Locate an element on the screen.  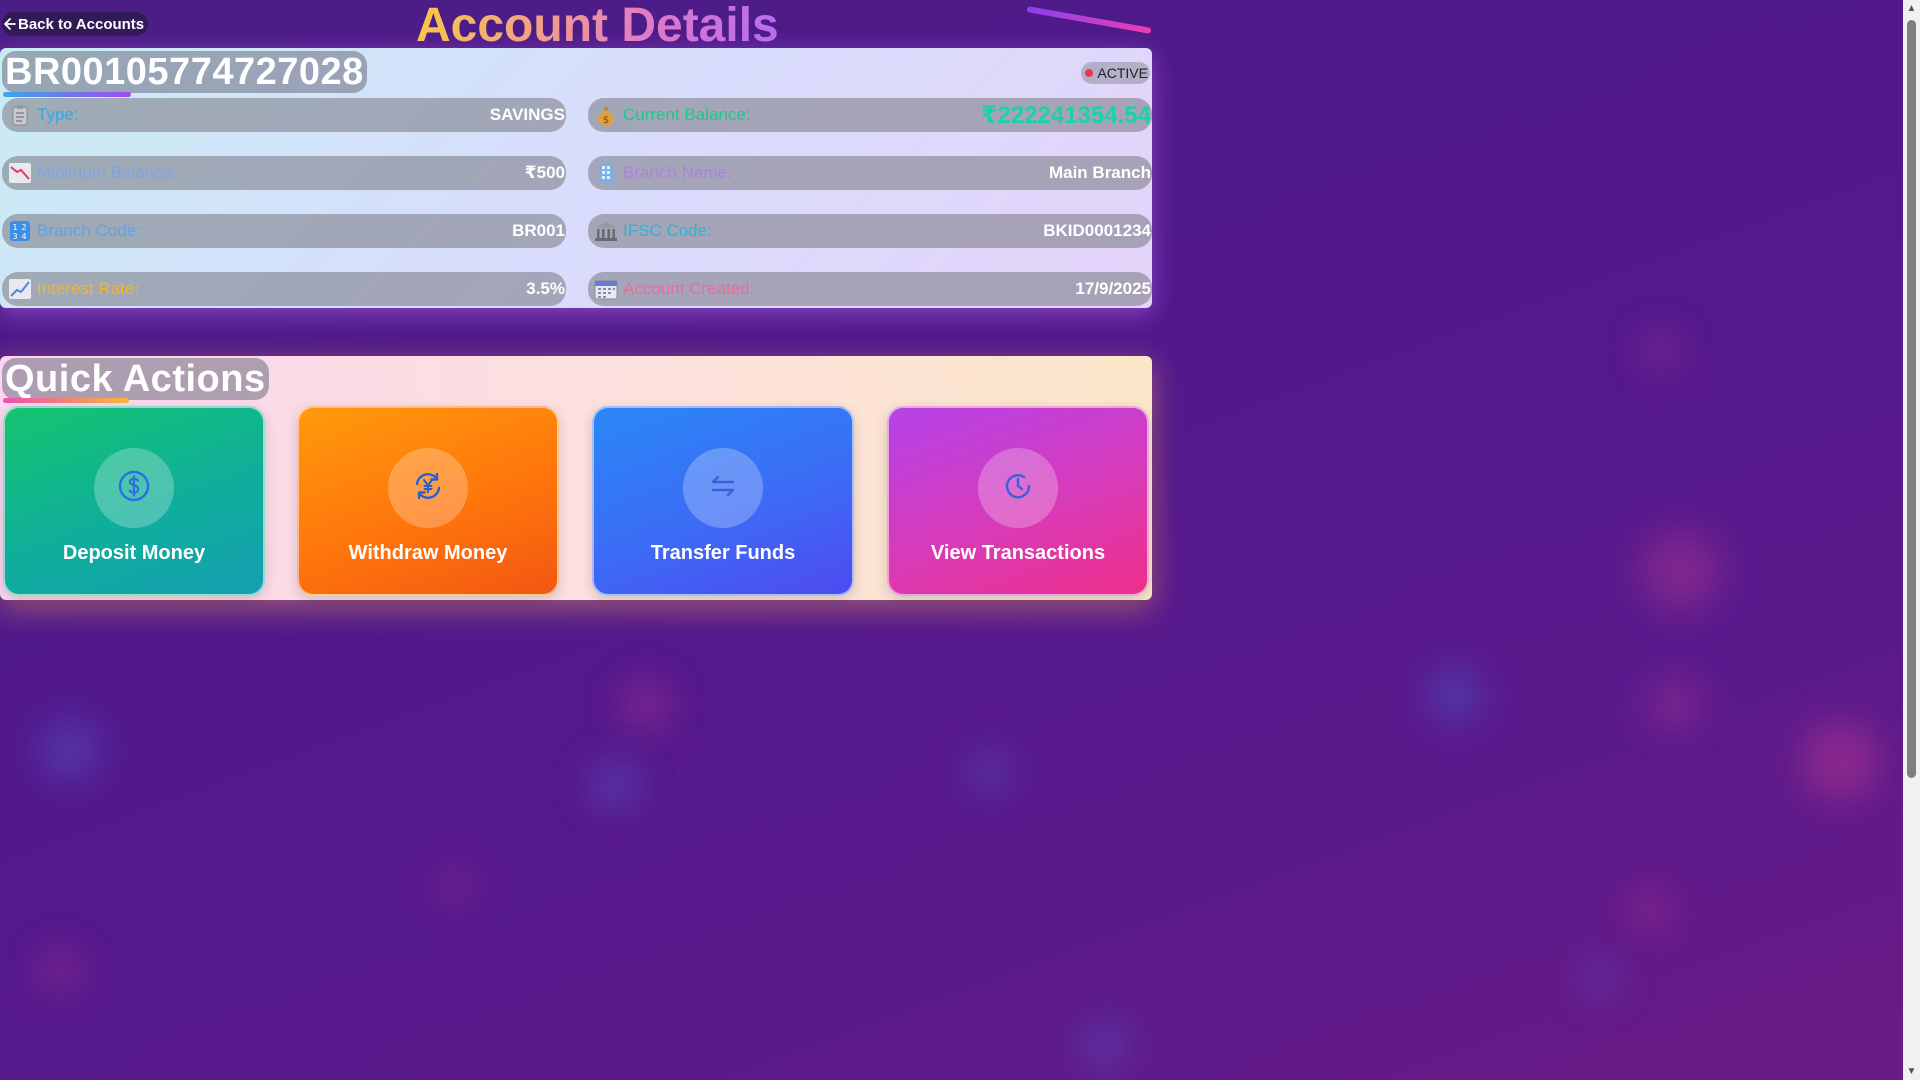
scroll-up-arrow-icon: ▲ is located at coordinates (1911, 8).